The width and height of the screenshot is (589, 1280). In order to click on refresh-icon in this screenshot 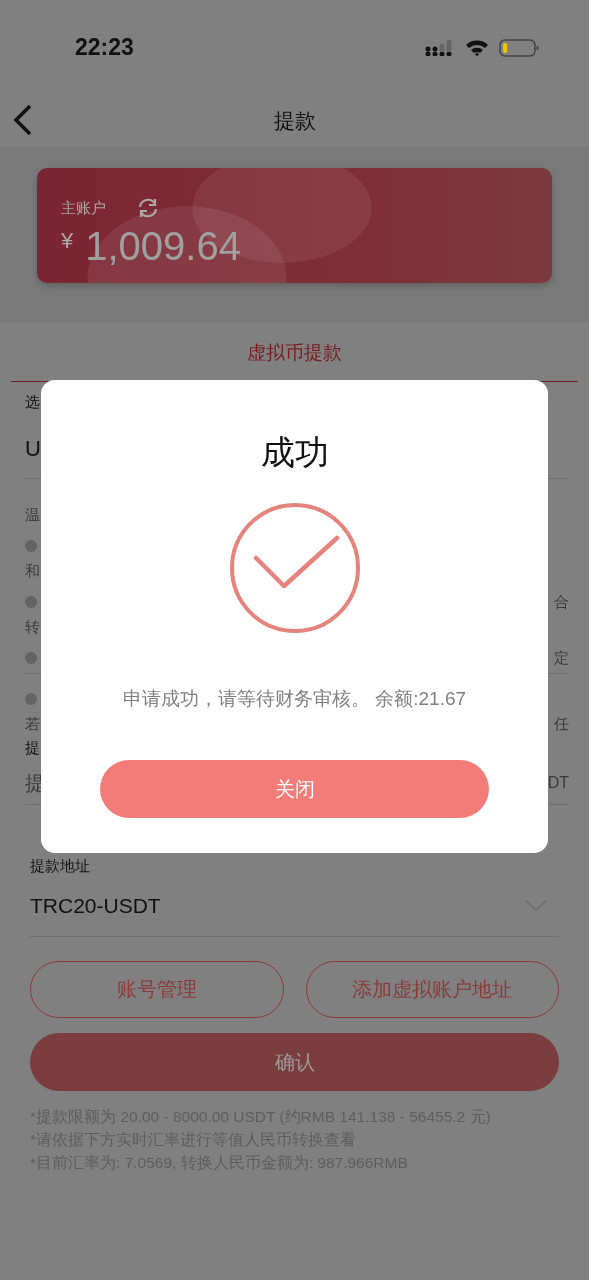, I will do `click(148, 208)`.